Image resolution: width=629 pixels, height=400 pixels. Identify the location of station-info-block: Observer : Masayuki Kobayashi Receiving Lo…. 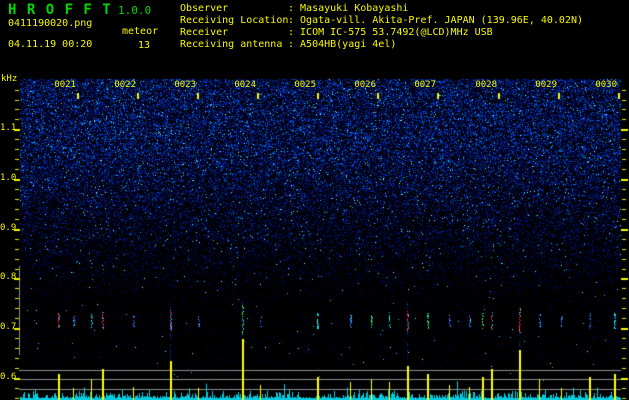
(381, 28).